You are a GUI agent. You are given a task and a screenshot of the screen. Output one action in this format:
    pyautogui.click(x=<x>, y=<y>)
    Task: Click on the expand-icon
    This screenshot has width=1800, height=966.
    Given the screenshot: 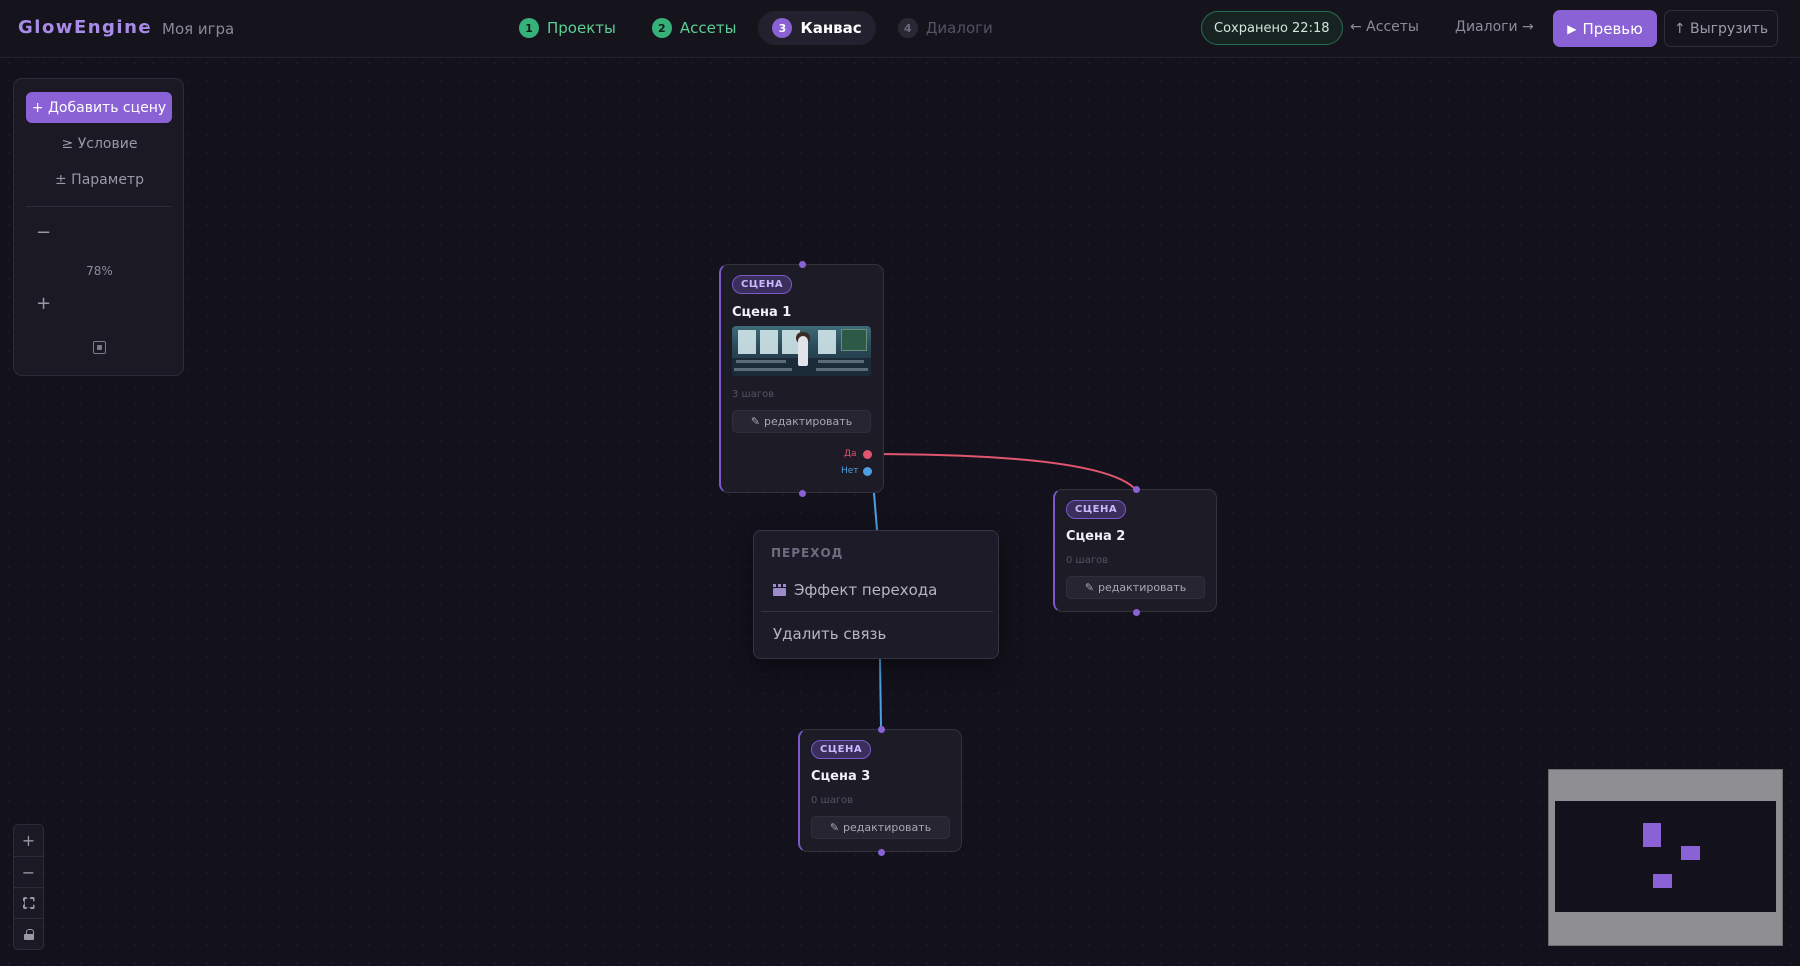 What is the action you would take?
    pyautogui.click(x=28, y=903)
    